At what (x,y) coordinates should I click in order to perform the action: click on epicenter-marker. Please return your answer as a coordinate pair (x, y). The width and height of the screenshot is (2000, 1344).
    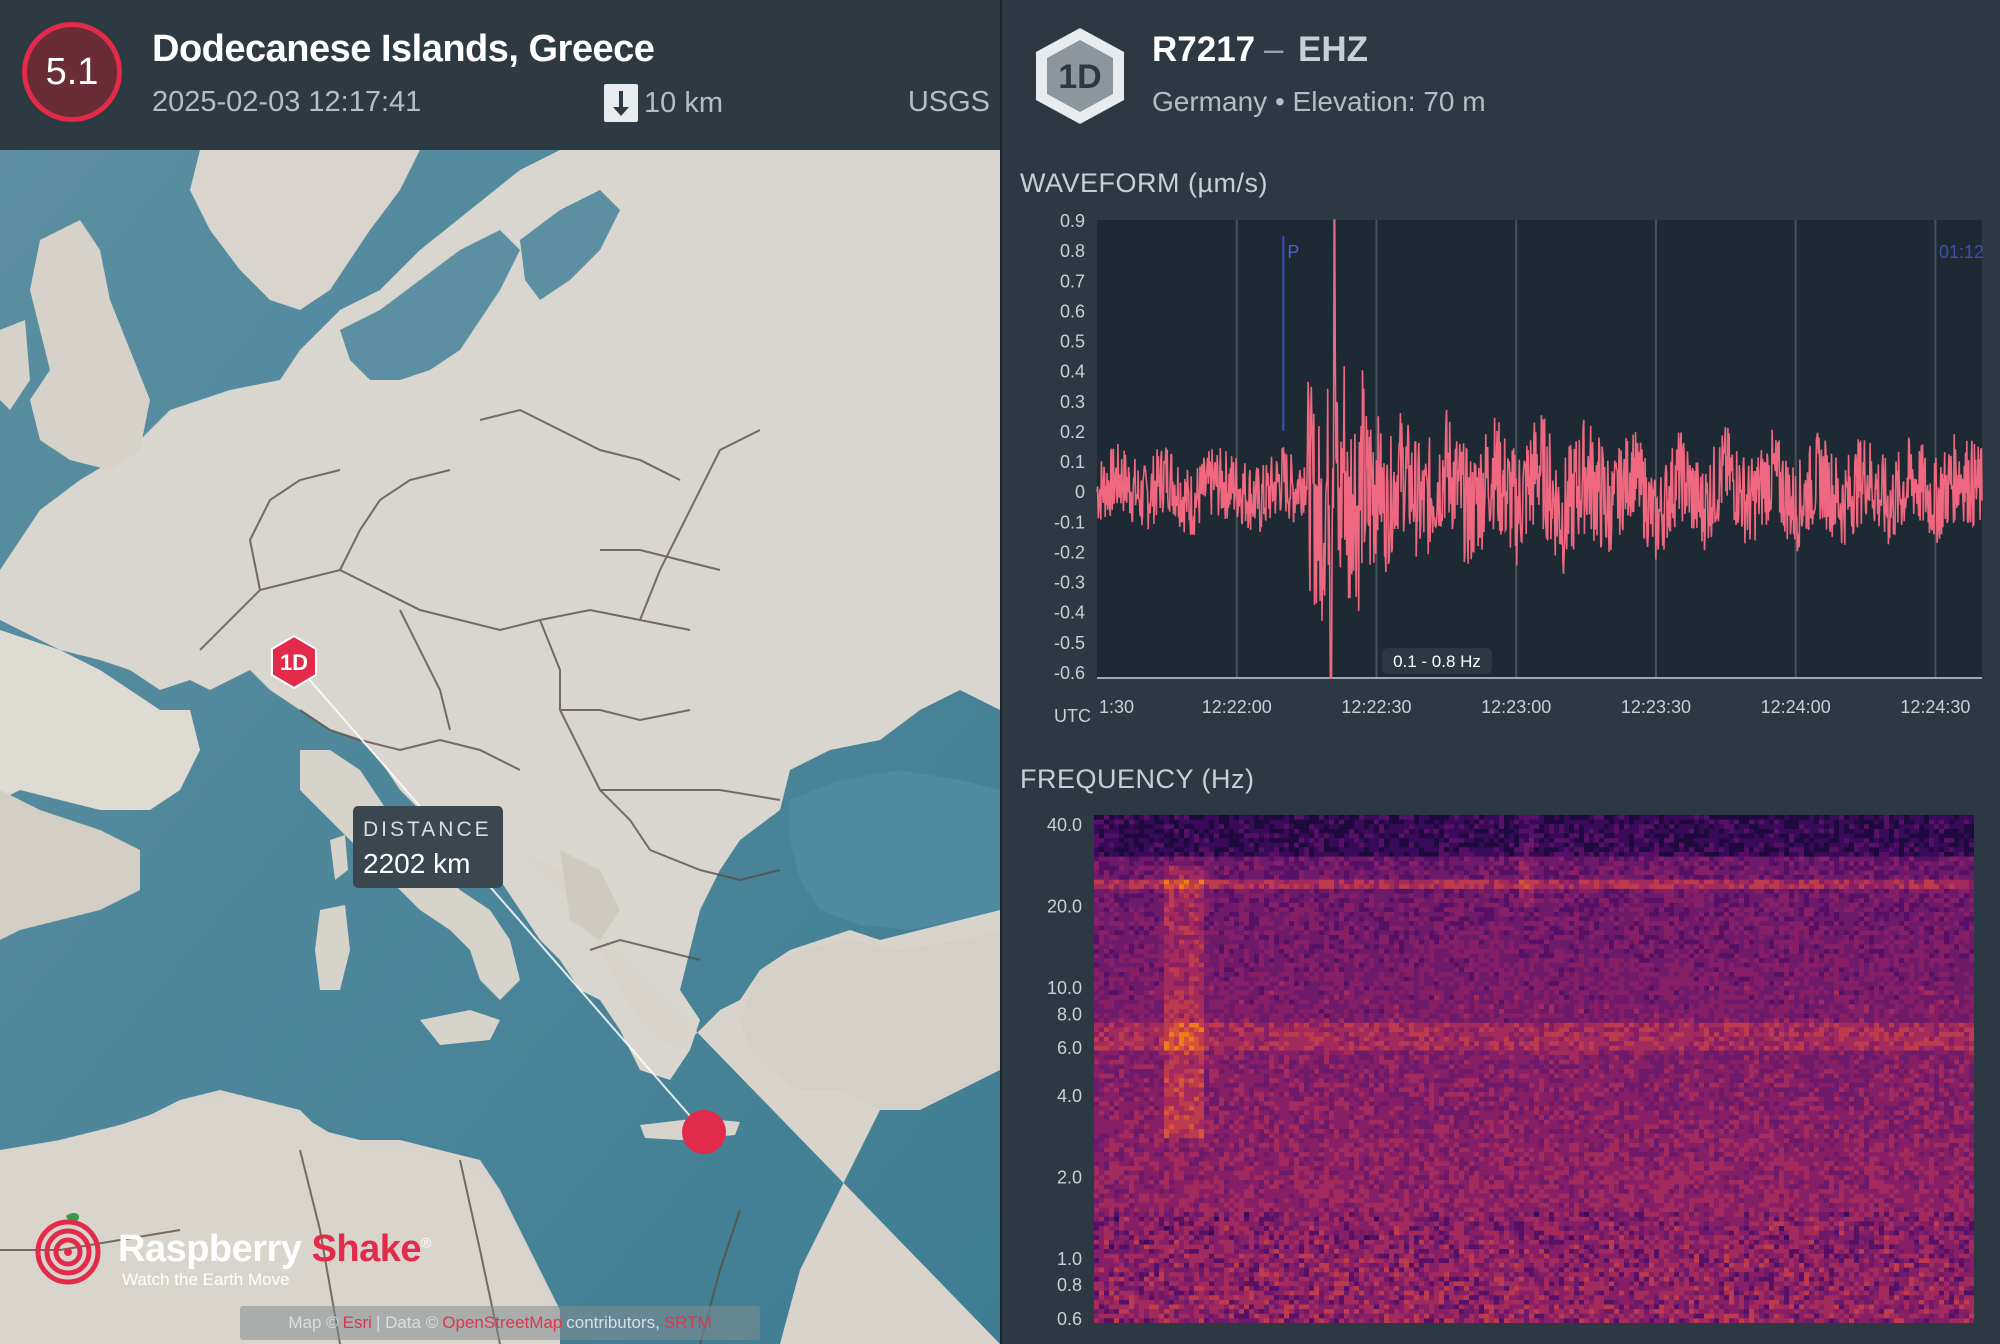
    Looking at the image, I should click on (704, 1132).